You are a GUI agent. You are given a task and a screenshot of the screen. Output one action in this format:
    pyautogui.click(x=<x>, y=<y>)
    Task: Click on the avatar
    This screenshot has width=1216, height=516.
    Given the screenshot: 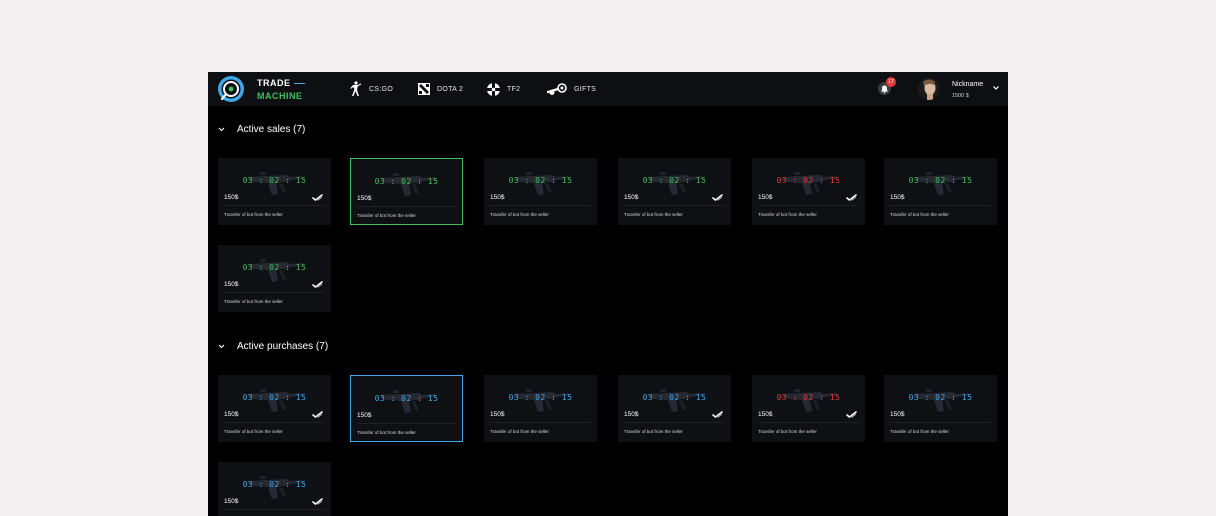 What is the action you would take?
    pyautogui.click(x=929, y=89)
    